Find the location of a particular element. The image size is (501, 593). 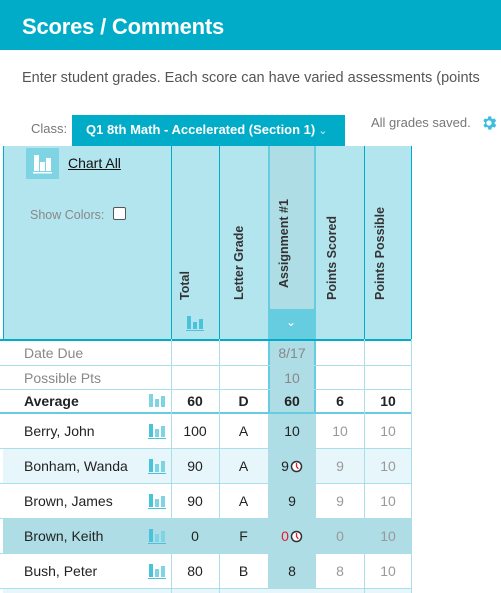

average-possible: 10 is located at coordinates (388, 401).